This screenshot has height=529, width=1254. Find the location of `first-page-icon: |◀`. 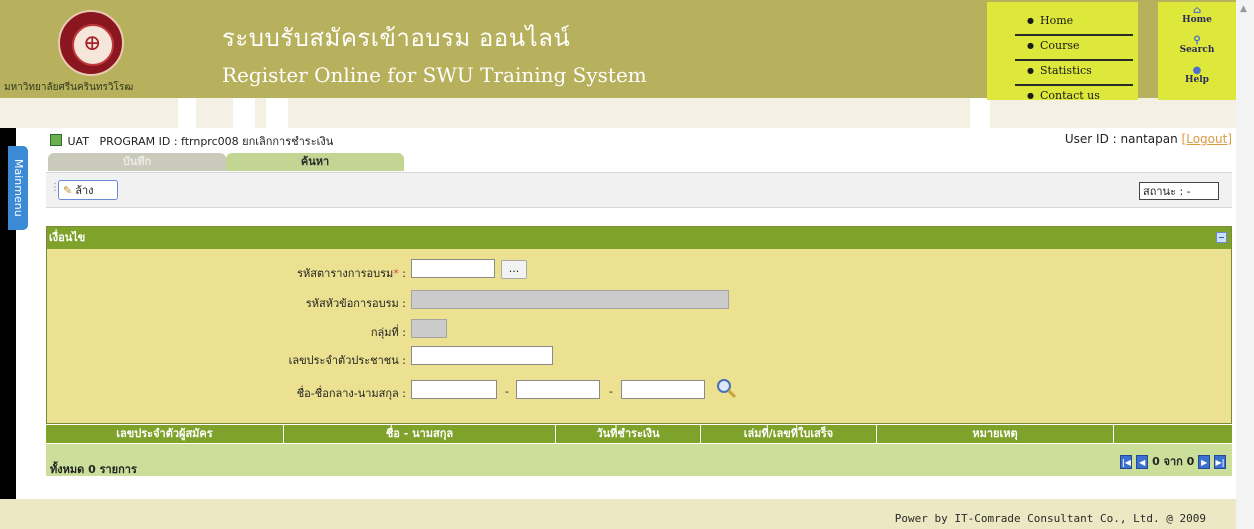

first-page-icon: |◀ is located at coordinates (1126, 462).